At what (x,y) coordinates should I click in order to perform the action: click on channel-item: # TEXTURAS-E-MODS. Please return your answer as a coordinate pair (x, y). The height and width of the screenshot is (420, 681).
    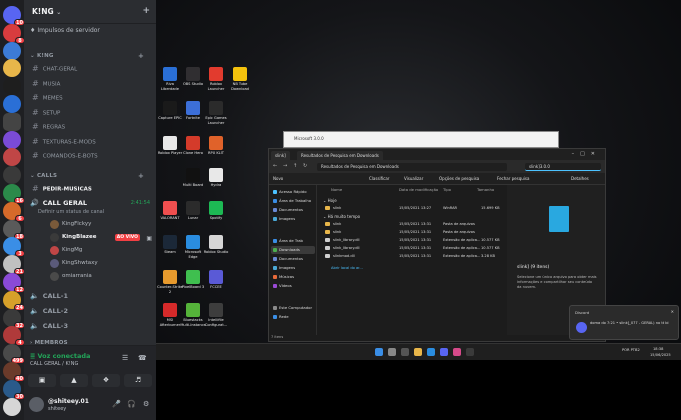
    Looking at the image, I should click on (91, 142).